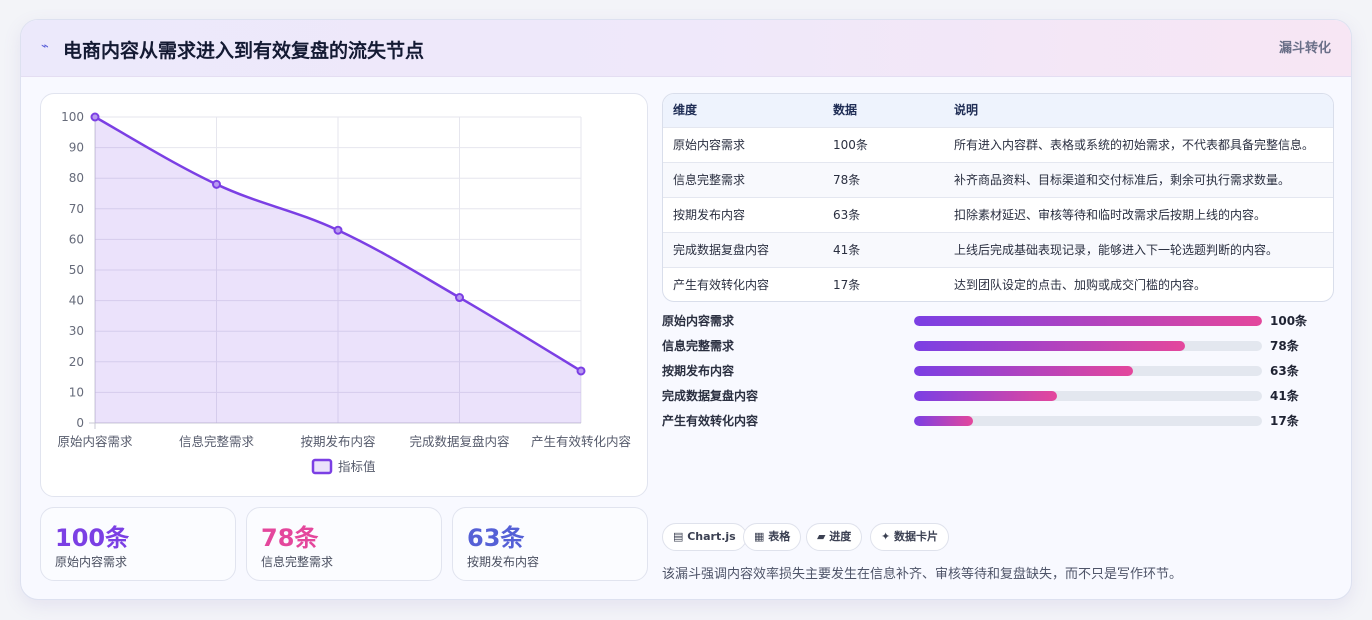  I want to click on summary-note: 该漏斗强调内容效率损失主要发生在信息补齐、审核等待和复盘缺失，而不只是写作环节。, so click(922, 574).